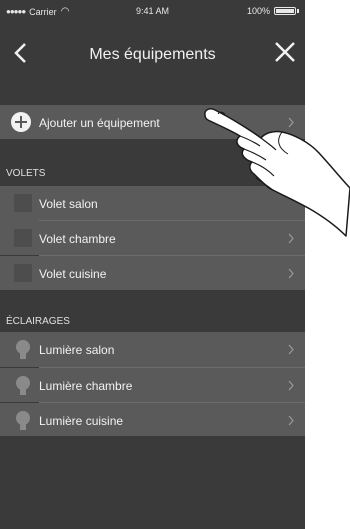  I want to click on list-item-label: Lumière cuisine, so click(81, 421).